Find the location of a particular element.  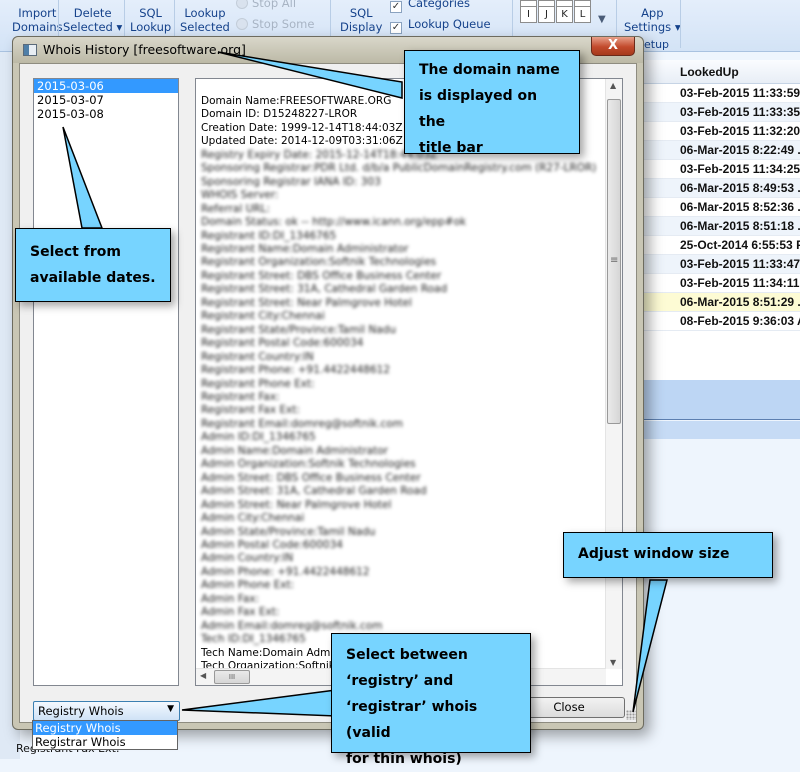

table-row: 03-Feb-2015 11:34:11 is located at coordinates (721, 283).